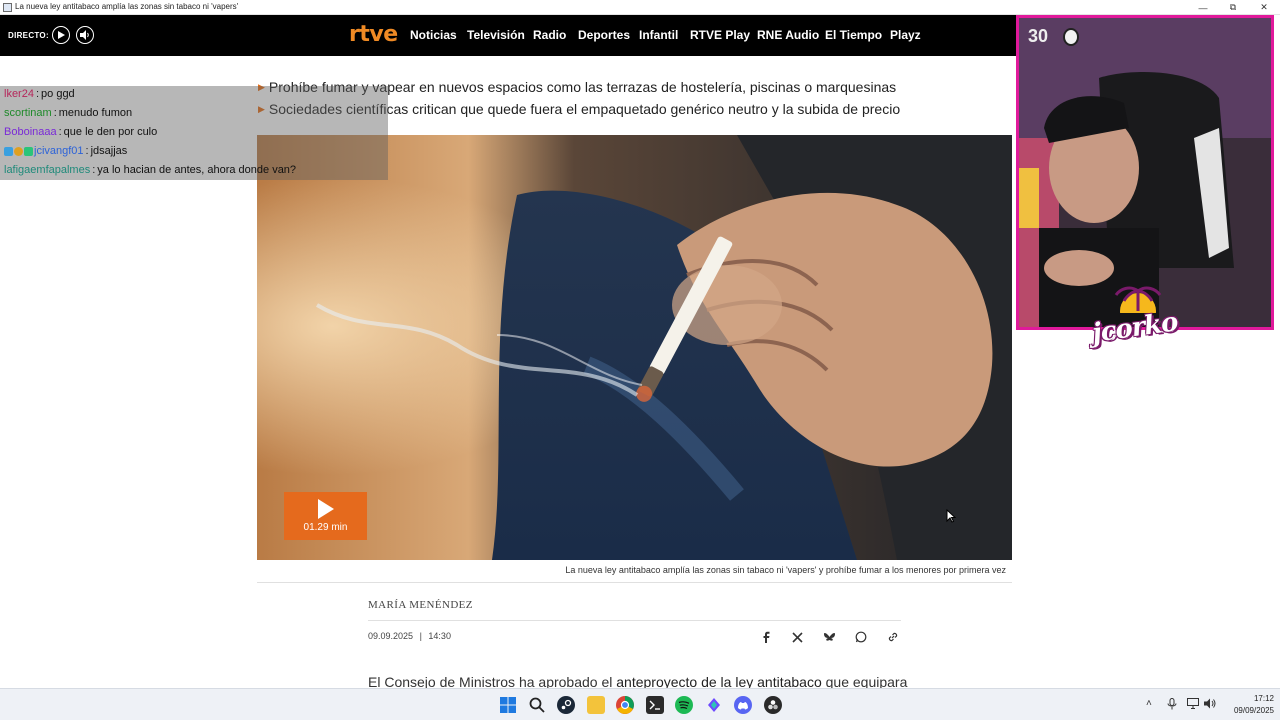 Image resolution: width=1280 pixels, height=720 pixels. Describe the element at coordinates (373, 34) in the screenshot. I see `rtve-logo: rtve` at that location.